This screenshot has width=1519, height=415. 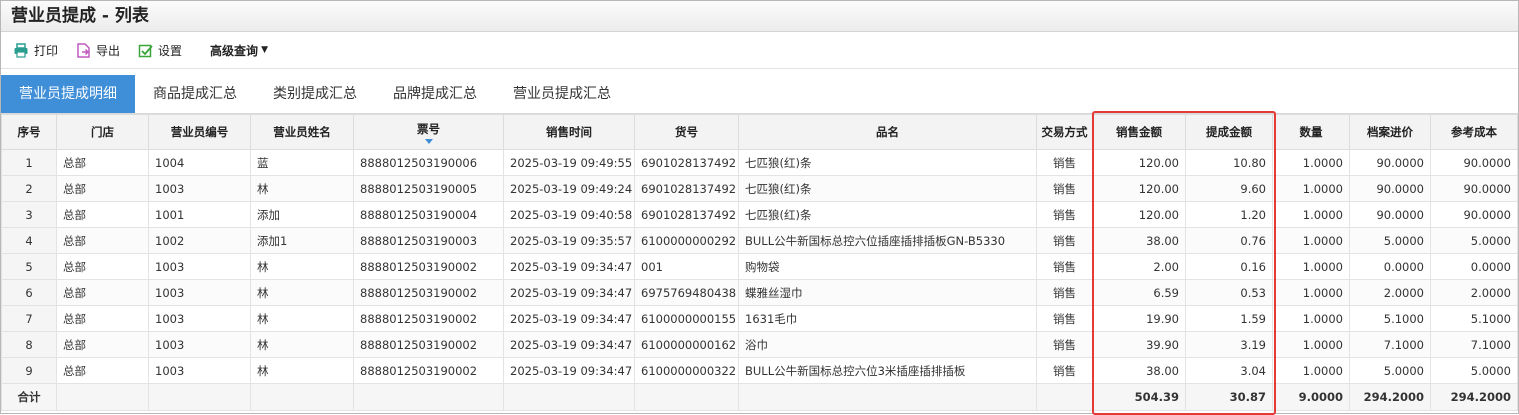 What do you see at coordinates (1390, 132) in the screenshot?
I see `column-header: 档案进价` at bounding box center [1390, 132].